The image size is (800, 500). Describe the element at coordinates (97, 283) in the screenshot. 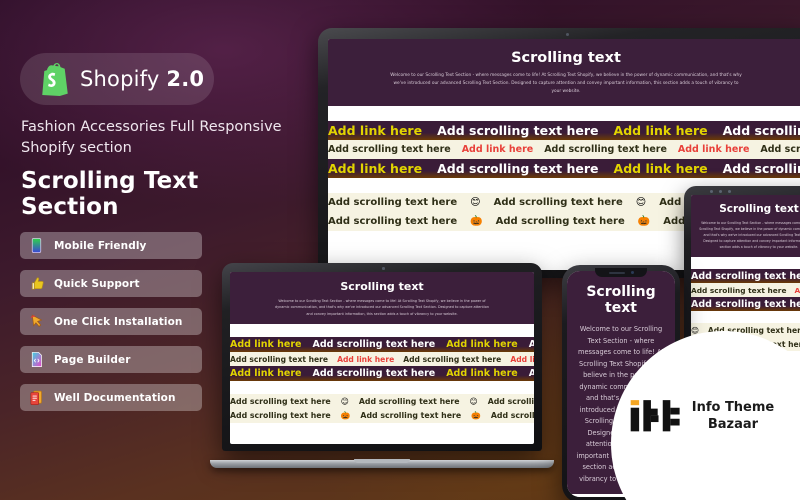

I see `feature-label: Quick Support` at that location.